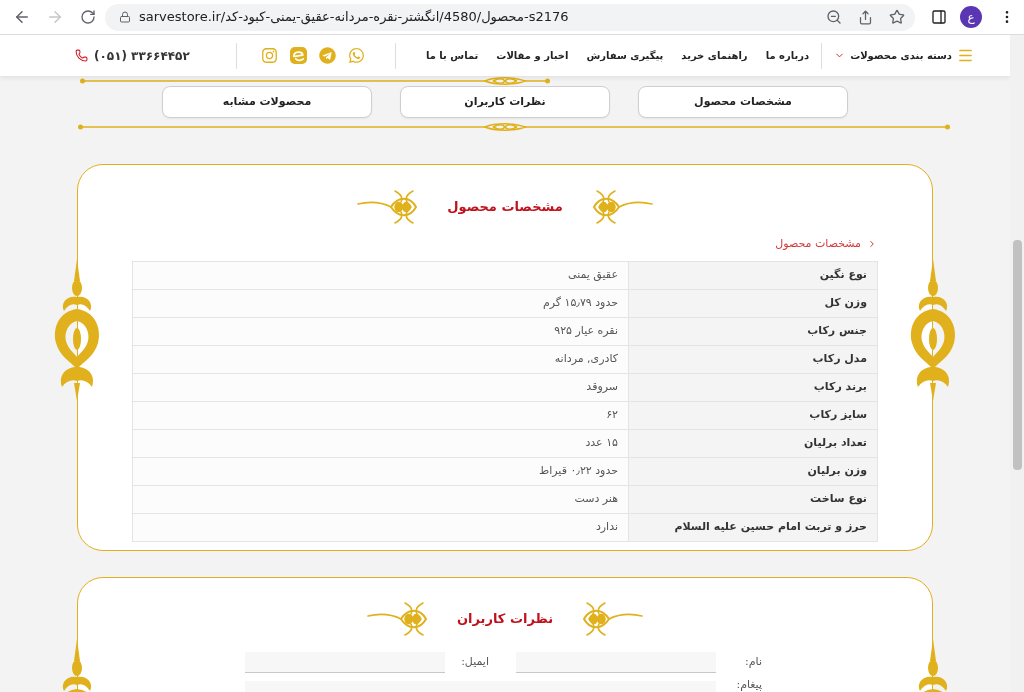  What do you see at coordinates (380, 415) in the screenshot?
I see `spec-value-cell: ۶۲` at bounding box center [380, 415].